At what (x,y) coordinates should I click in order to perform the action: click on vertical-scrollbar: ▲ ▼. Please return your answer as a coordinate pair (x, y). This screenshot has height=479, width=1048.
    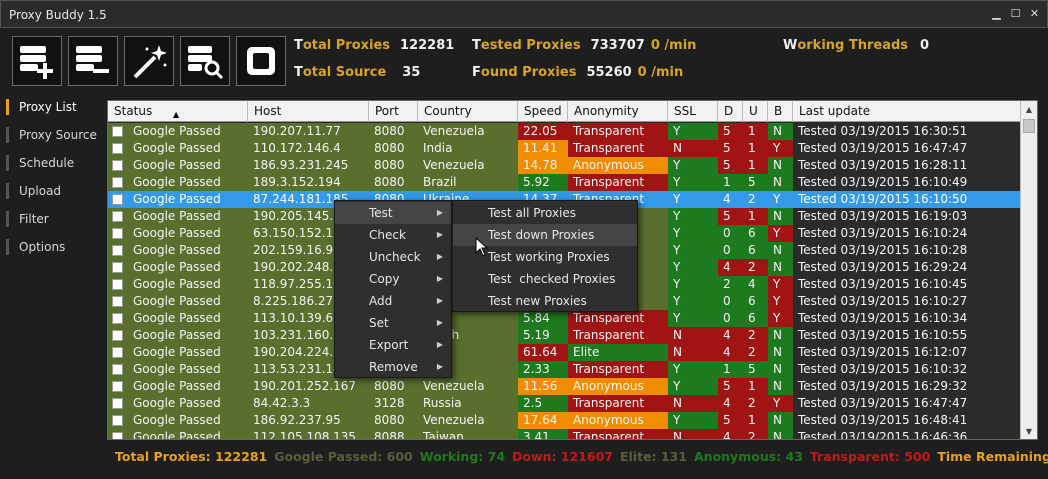
    Looking at the image, I should click on (1028, 270).